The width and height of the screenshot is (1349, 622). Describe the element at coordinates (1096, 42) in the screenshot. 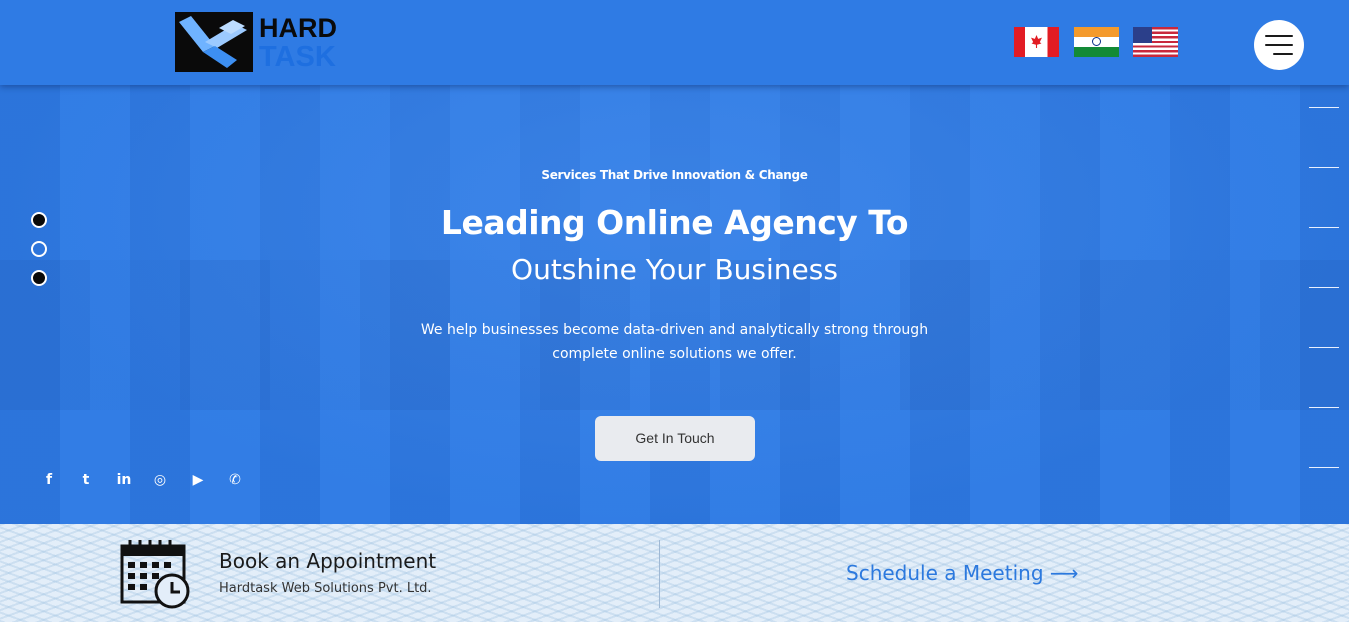

I see `india-flag-icon` at that location.